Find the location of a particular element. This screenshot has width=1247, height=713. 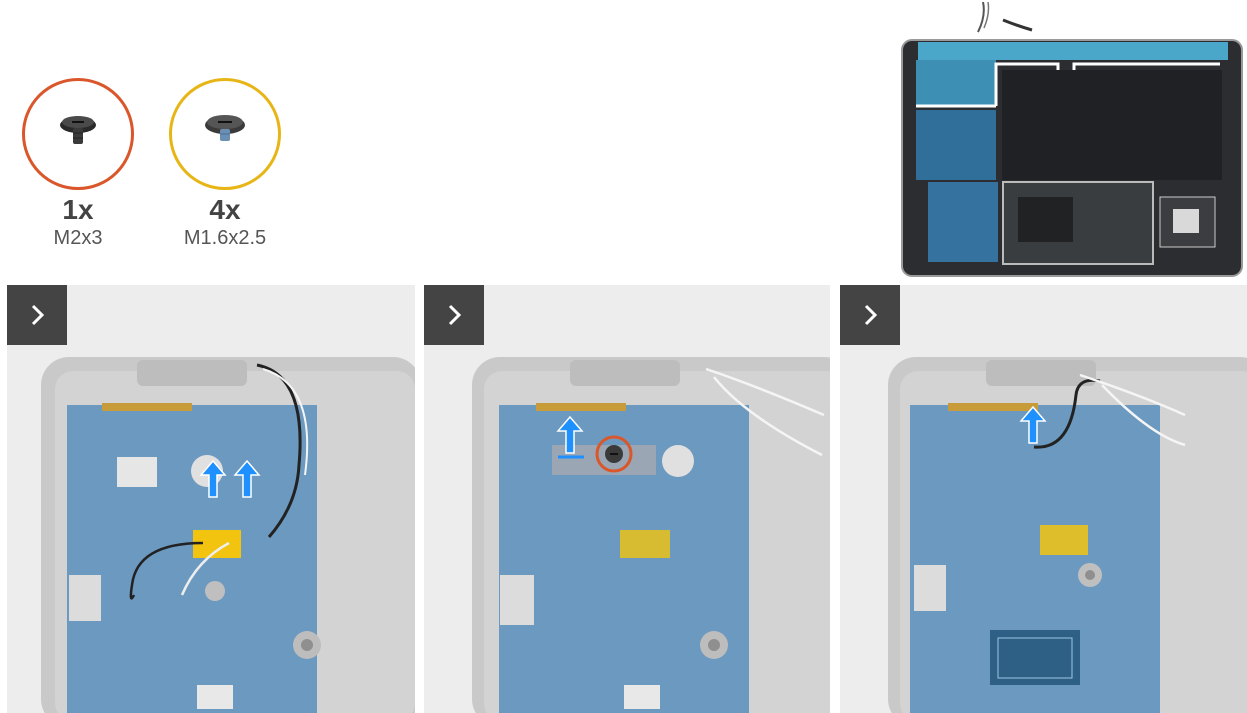

step-2-next-button is located at coordinates (454, 315).